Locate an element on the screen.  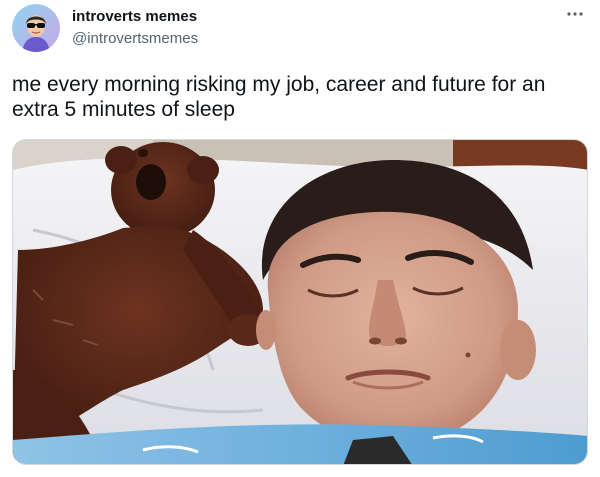
more-horizontal-icon is located at coordinates (575, 14).